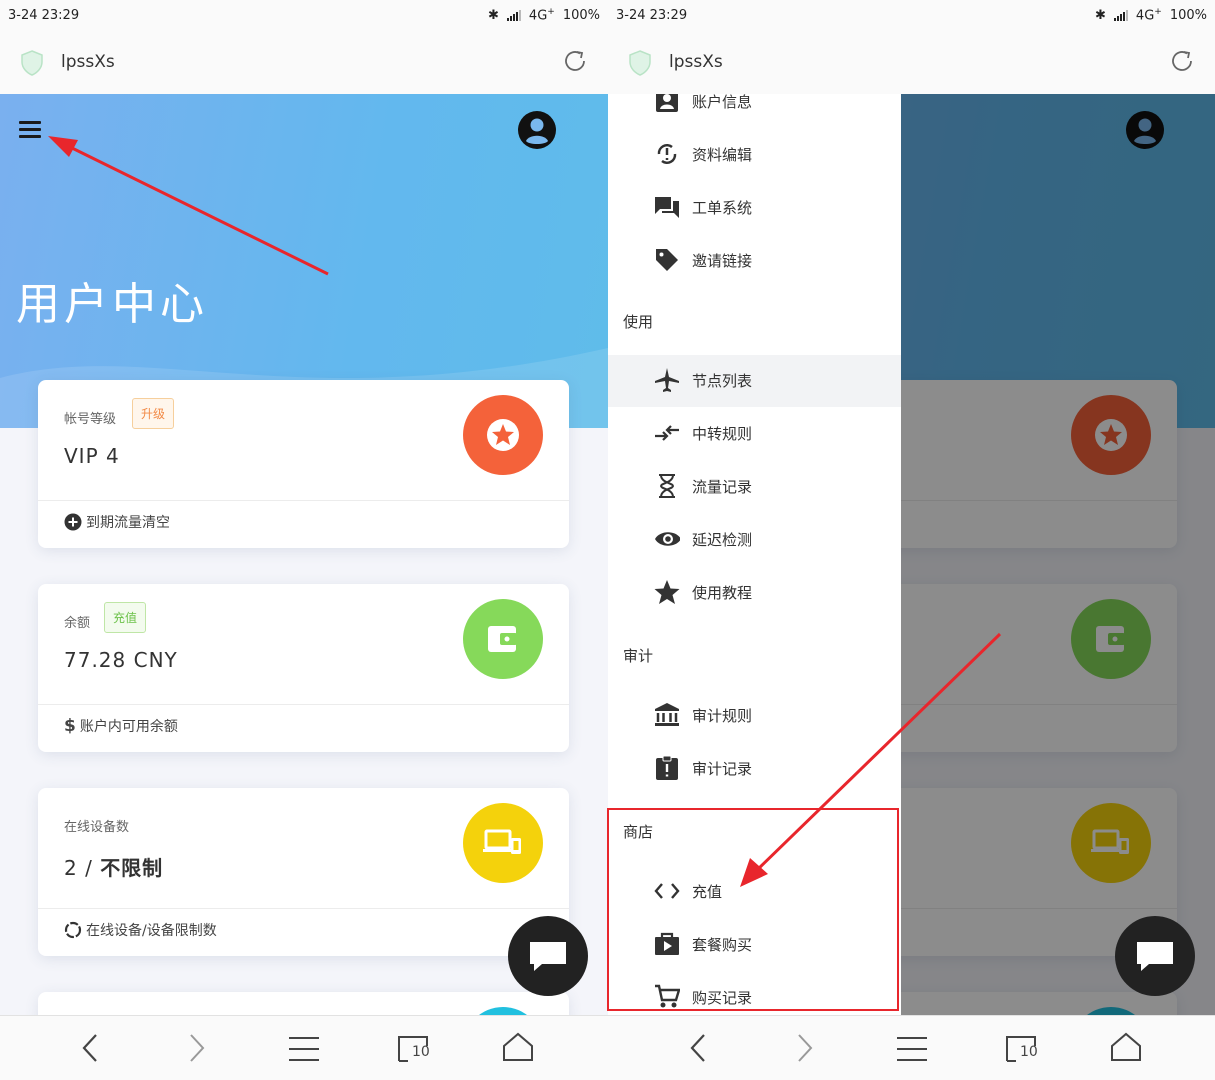 The image size is (1215, 1080). What do you see at coordinates (303, 668) in the screenshot?
I see `balance-card: 余额 充值 77.28 CNY $ 账户内可用余额` at bounding box center [303, 668].